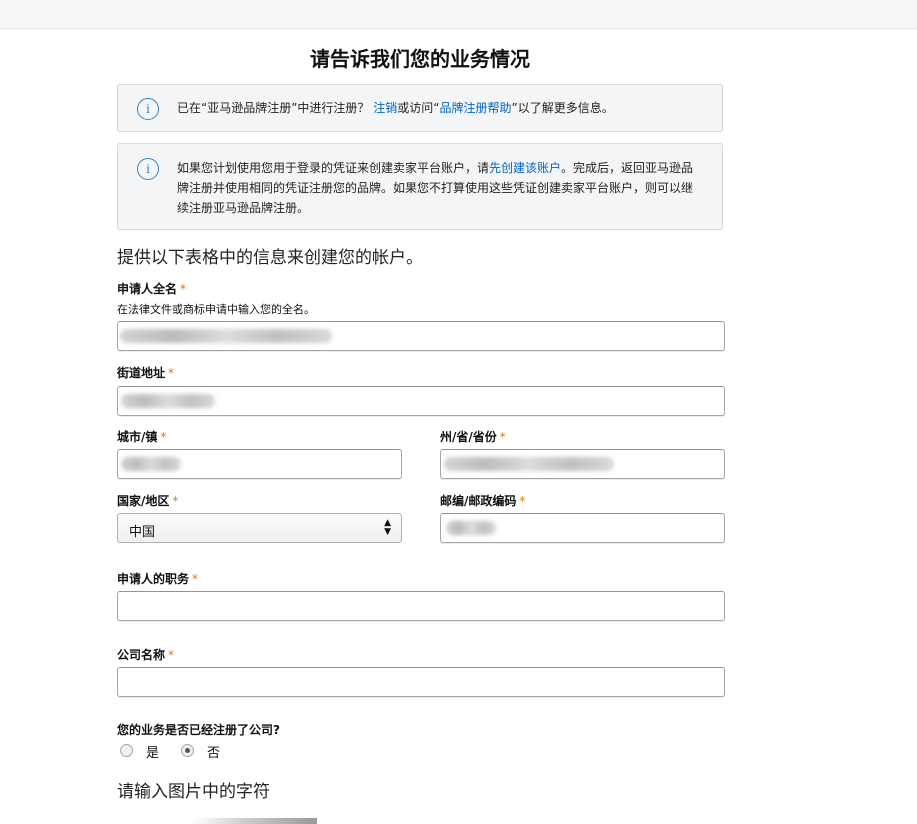 This screenshot has width=917, height=824. I want to click on country-select: 中国 ▲ ▼, so click(259, 528).